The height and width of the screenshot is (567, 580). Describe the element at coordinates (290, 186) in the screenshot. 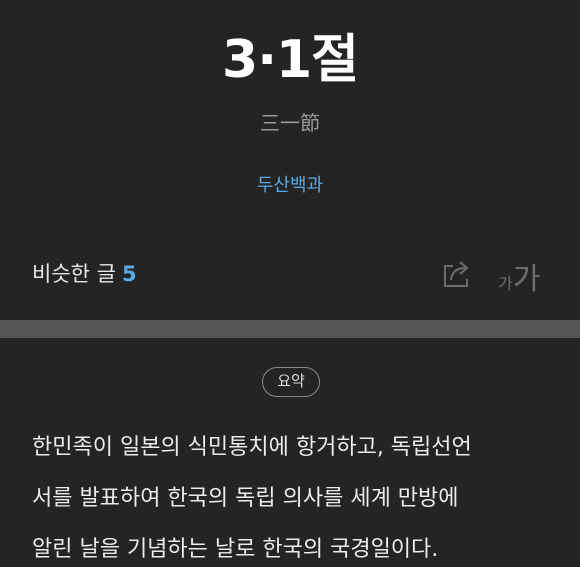

I see `source-link: 두산백과` at that location.